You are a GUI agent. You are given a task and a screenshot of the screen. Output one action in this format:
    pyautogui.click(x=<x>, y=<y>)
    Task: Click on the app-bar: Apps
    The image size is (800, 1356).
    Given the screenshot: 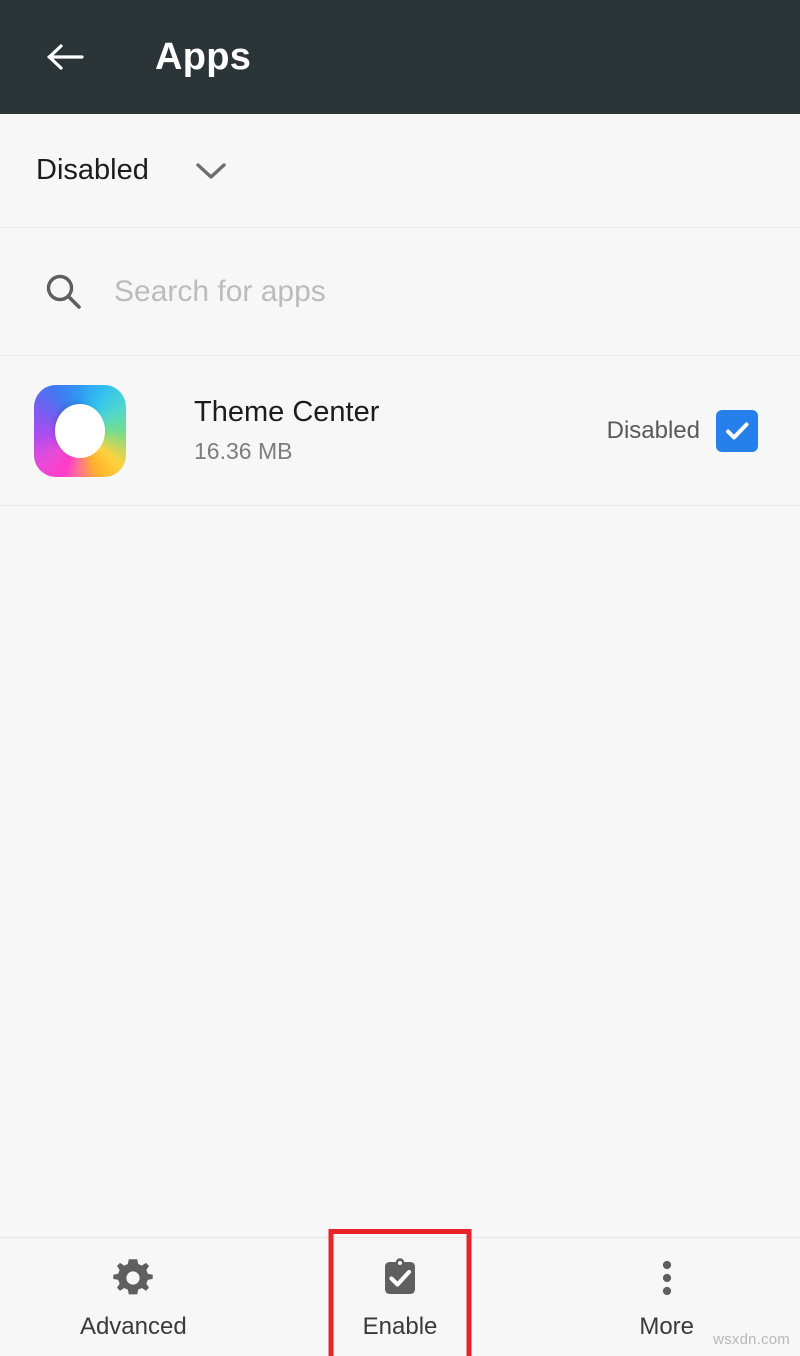 What is the action you would take?
    pyautogui.click(x=400, y=57)
    